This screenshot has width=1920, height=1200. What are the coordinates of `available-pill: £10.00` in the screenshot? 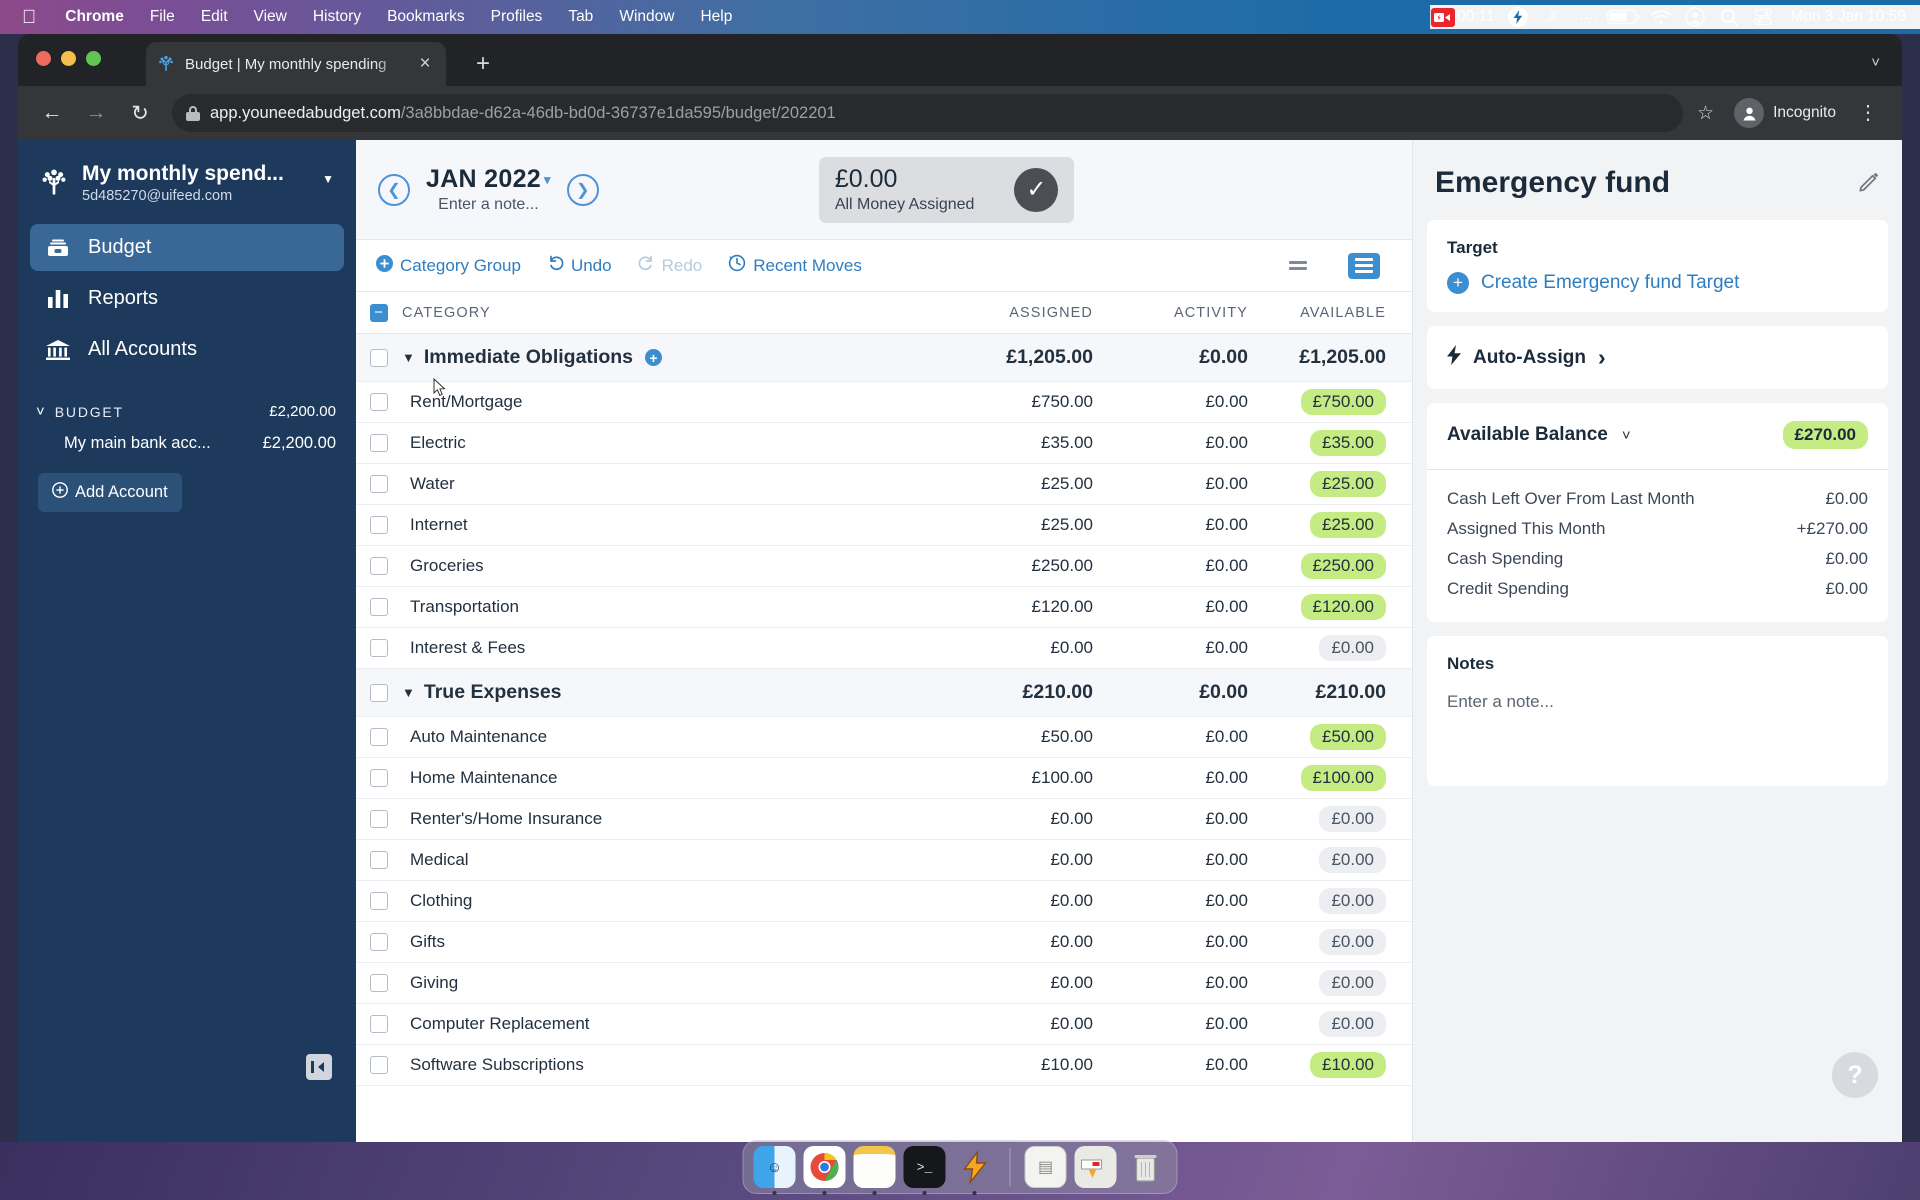 It's located at (1348, 1065).